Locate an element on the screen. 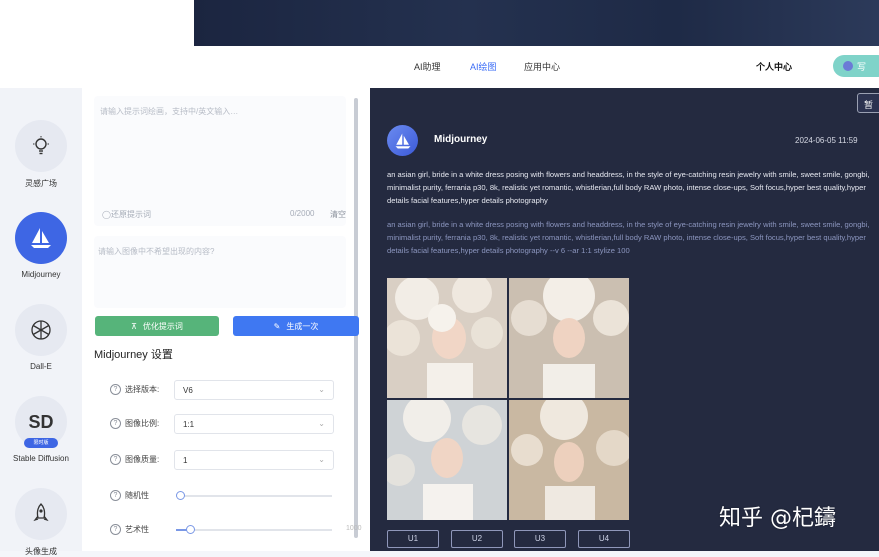 The width and height of the screenshot is (879, 557). chaos-slider-knob is located at coordinates (180, 495).